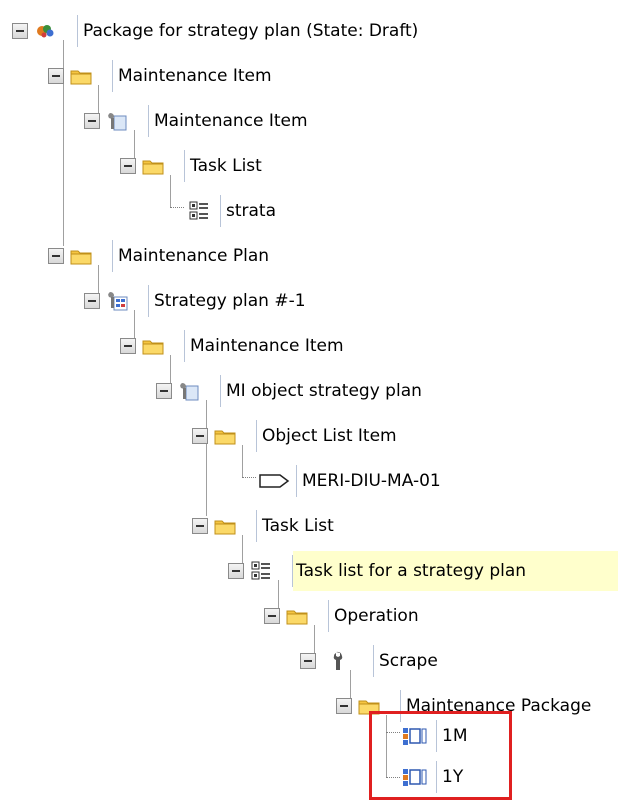 This screenshot has height=805, width=624. I want to click on tree-node-scrape: Scrape, so click(312, 661).